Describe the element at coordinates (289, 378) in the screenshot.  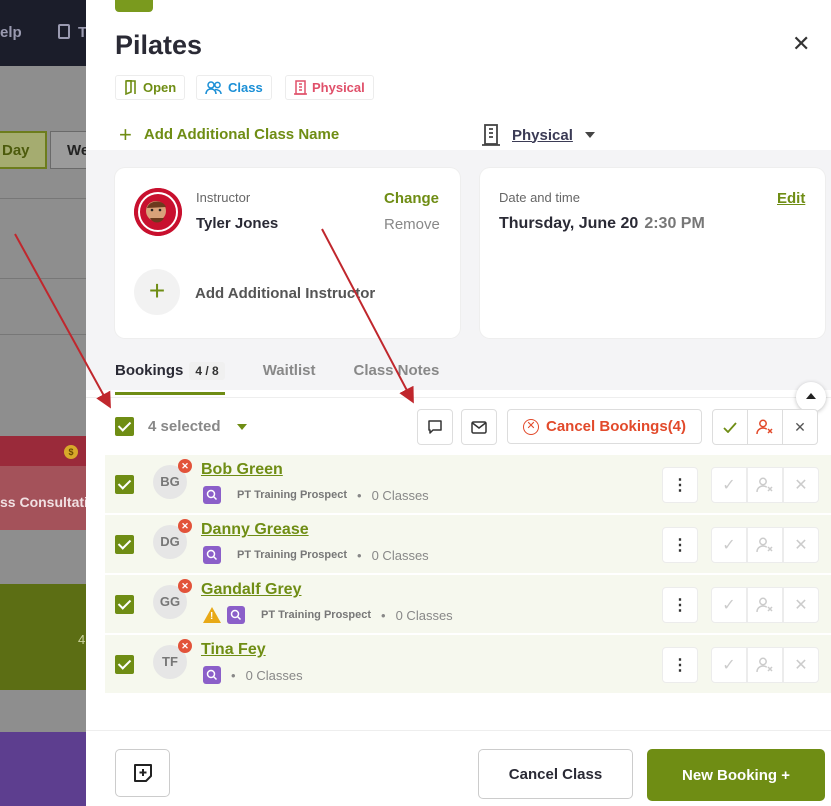
I see `tab-waitlist: Waitlist` at that location.